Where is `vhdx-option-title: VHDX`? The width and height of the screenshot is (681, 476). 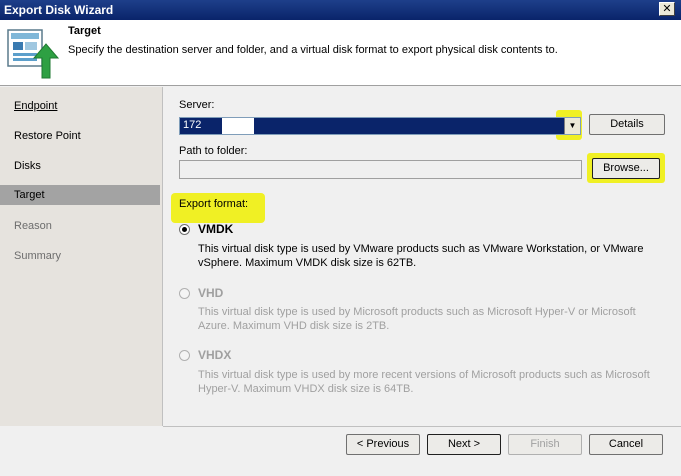 vhdx-option-title: VHDX is located at coordinates (214, 355).